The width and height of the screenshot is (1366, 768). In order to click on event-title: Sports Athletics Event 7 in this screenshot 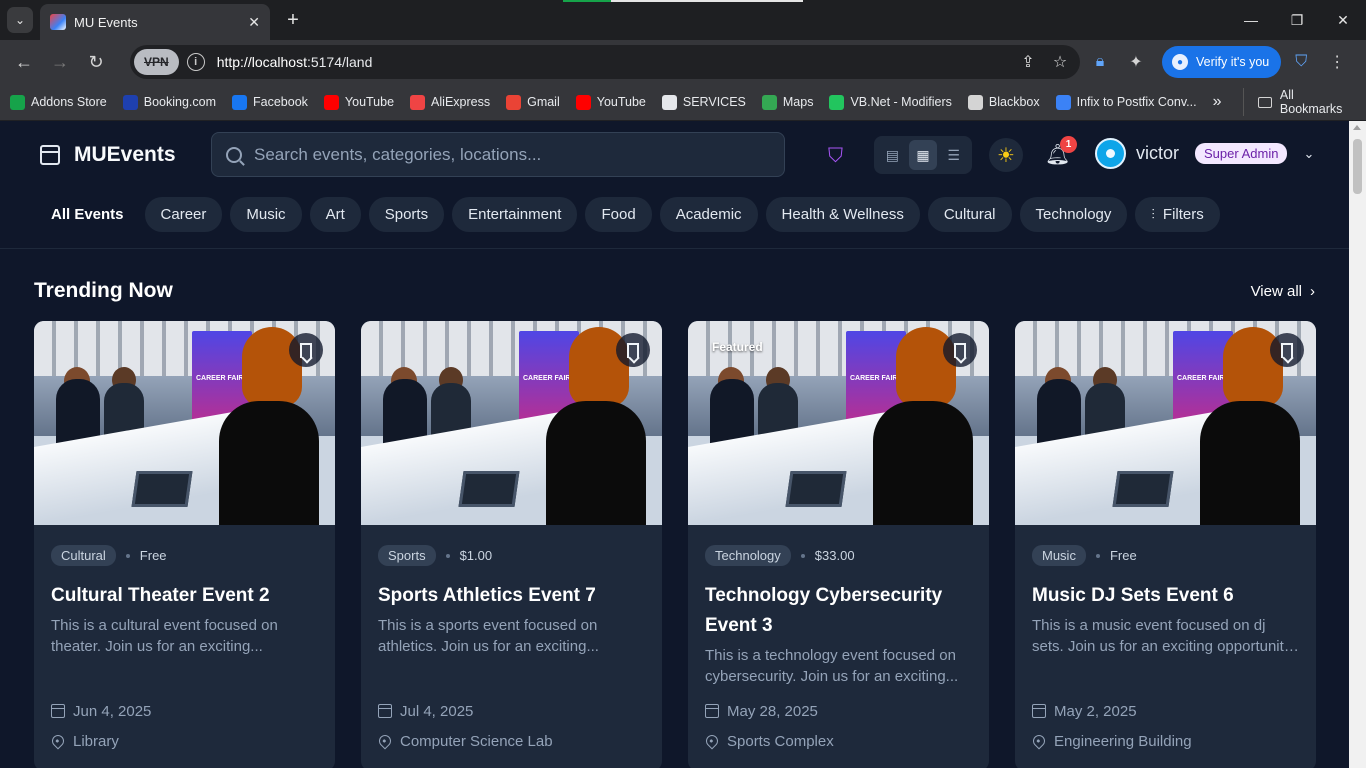, I will do `click(511, 596)`.